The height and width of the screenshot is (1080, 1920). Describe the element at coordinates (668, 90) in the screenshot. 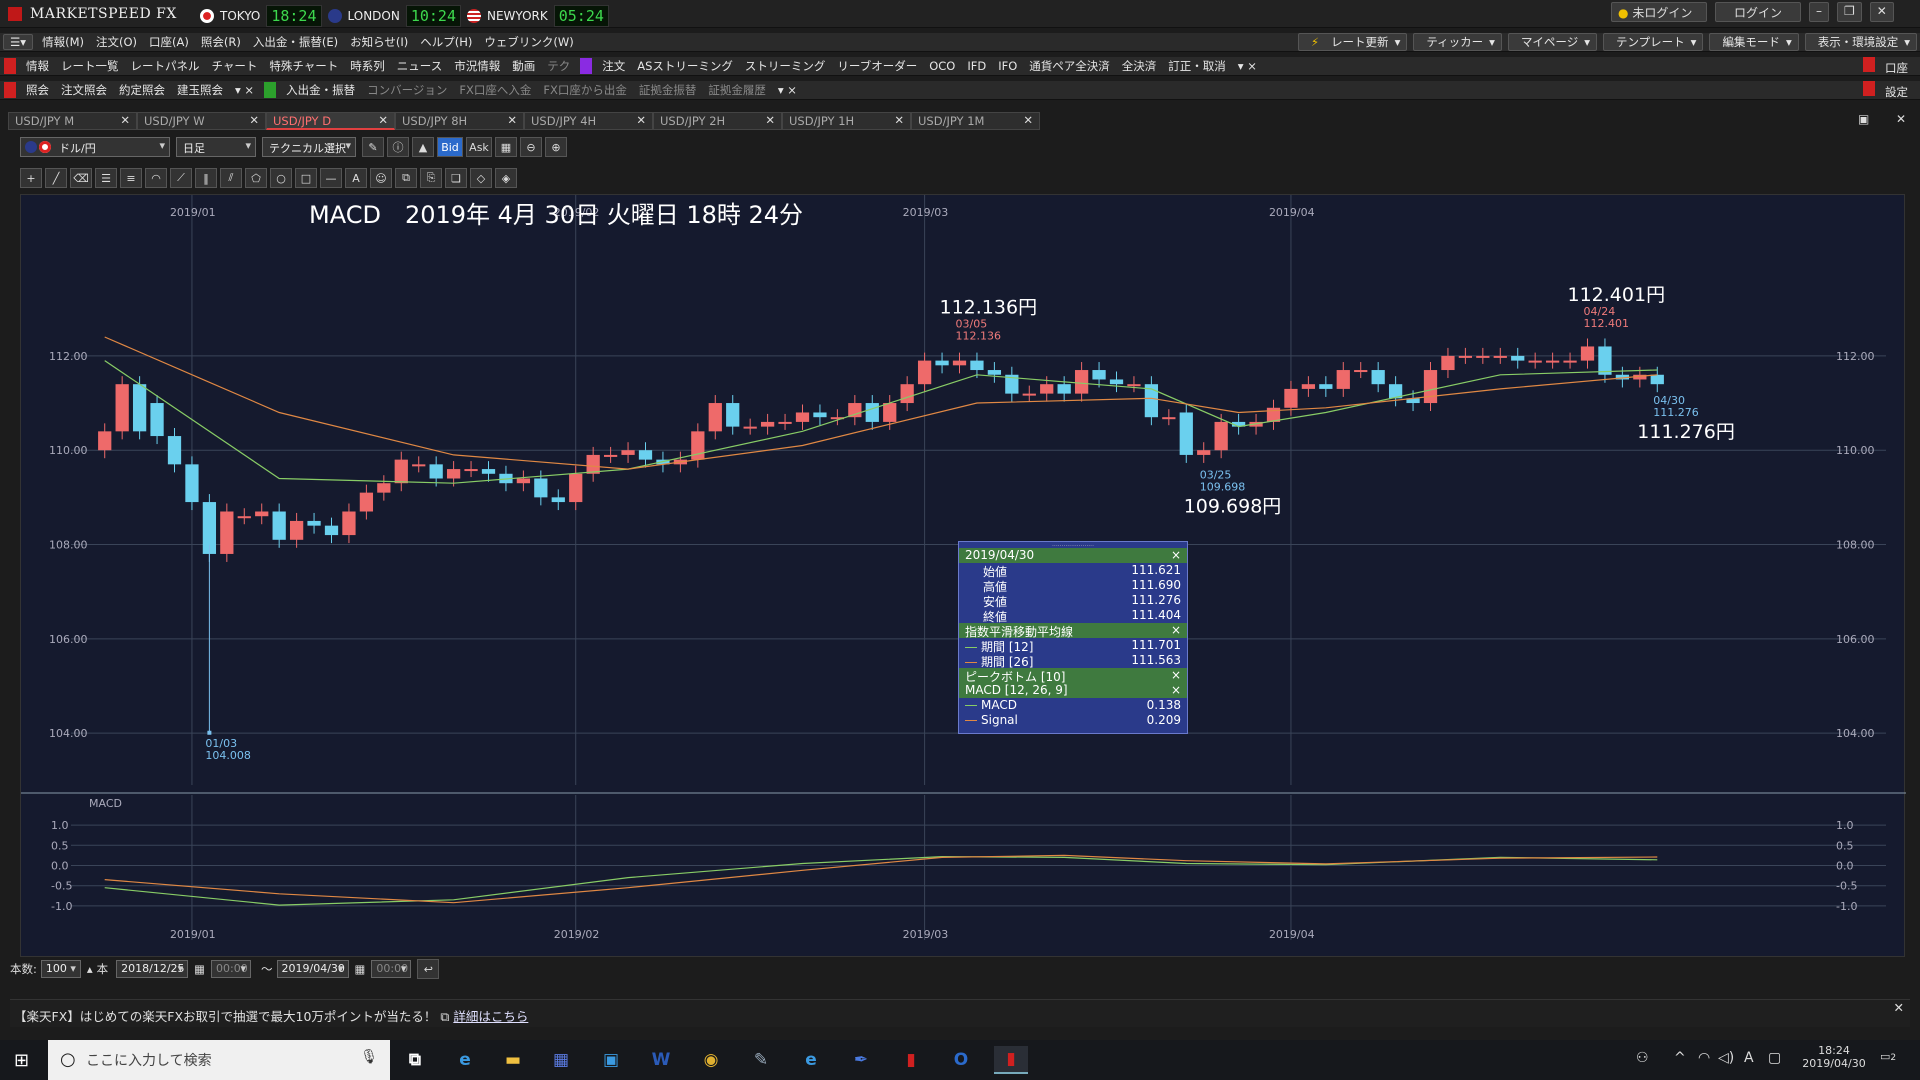

I see `tb-margin-transfer: 証拠金振替` at that location.